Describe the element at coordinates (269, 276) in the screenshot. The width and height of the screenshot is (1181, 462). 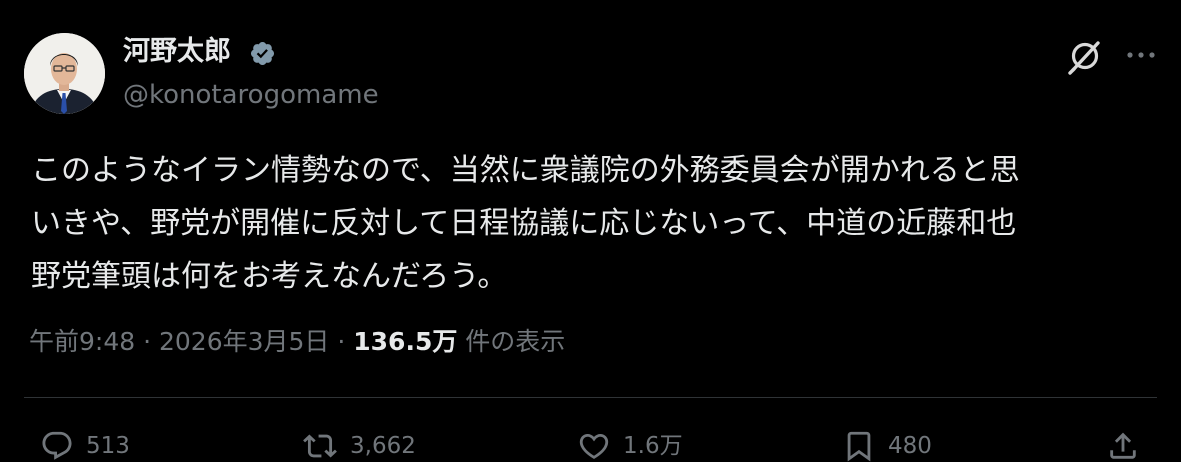
I see `tweet-text-line: 野党筆頭は何をお考えなんだろう。` at that location.